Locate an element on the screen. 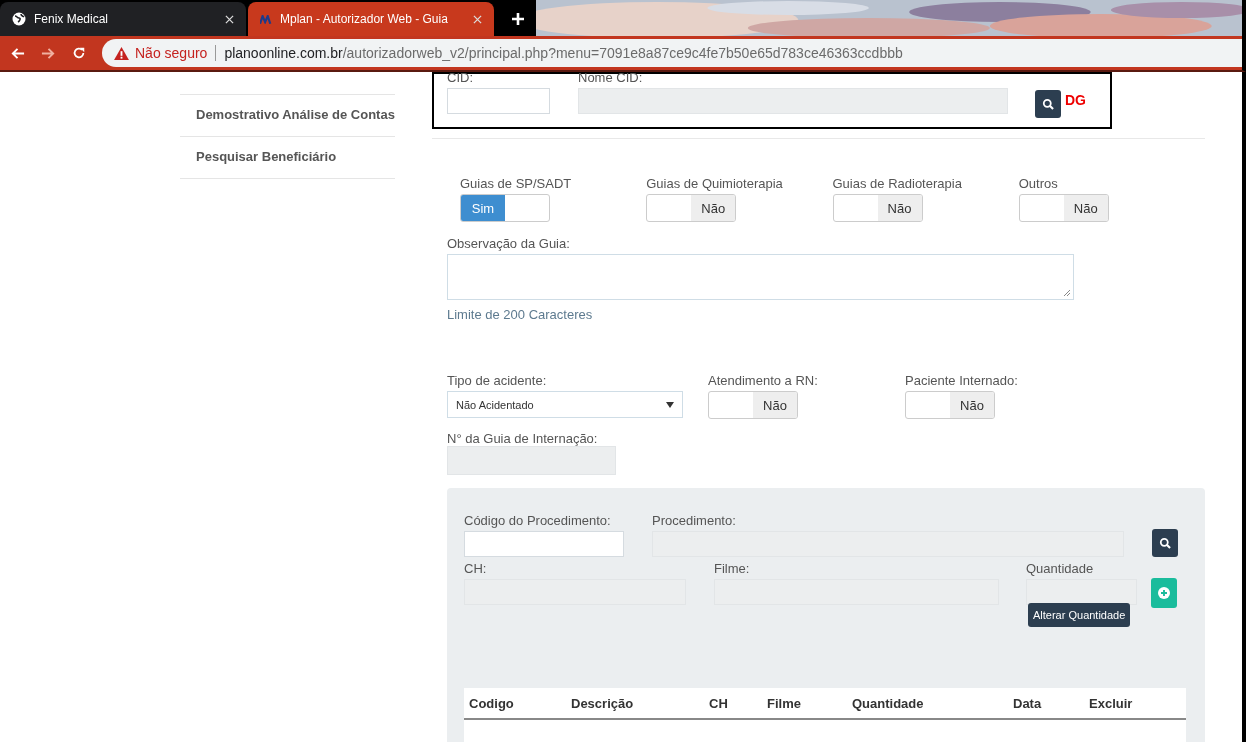 The image size is (1246, 742). field-label: Outros is located at coordinates (1038, 183).